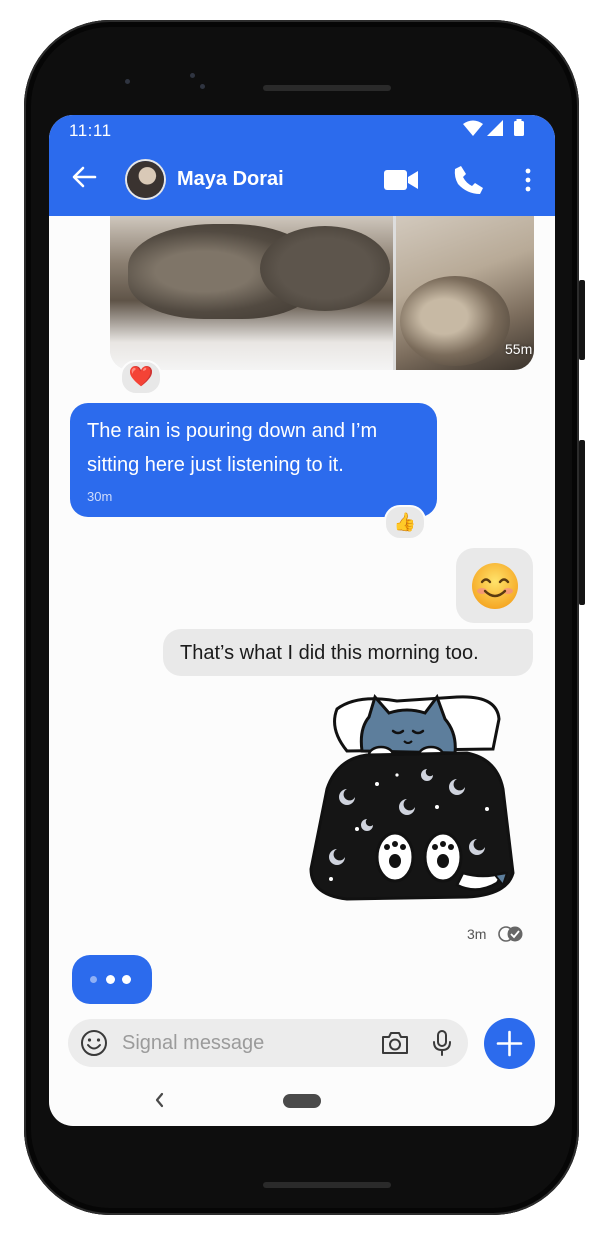 The width and height of the screenshot is (601, 1239). Describe the element at coordinates (232, 1043) in the screenshot. I see `message-input` at that location.